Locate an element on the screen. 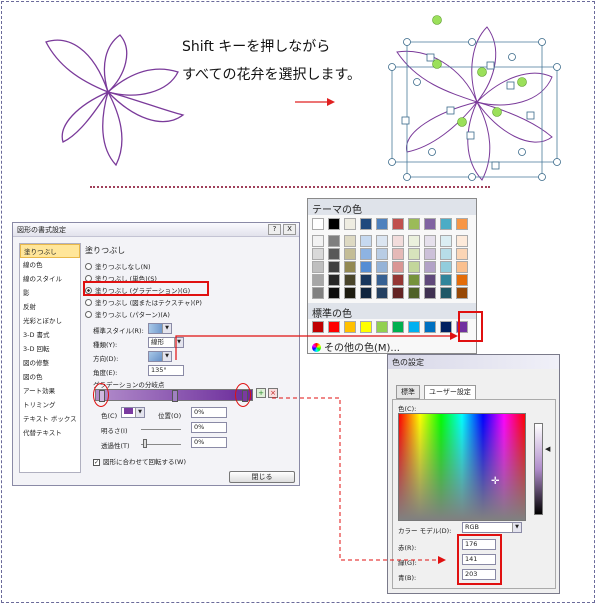 Image resolution: width=597 pixels, height=605 pixels. luminance-arrow-icon: ◀ is located at coordinates (547, 449).